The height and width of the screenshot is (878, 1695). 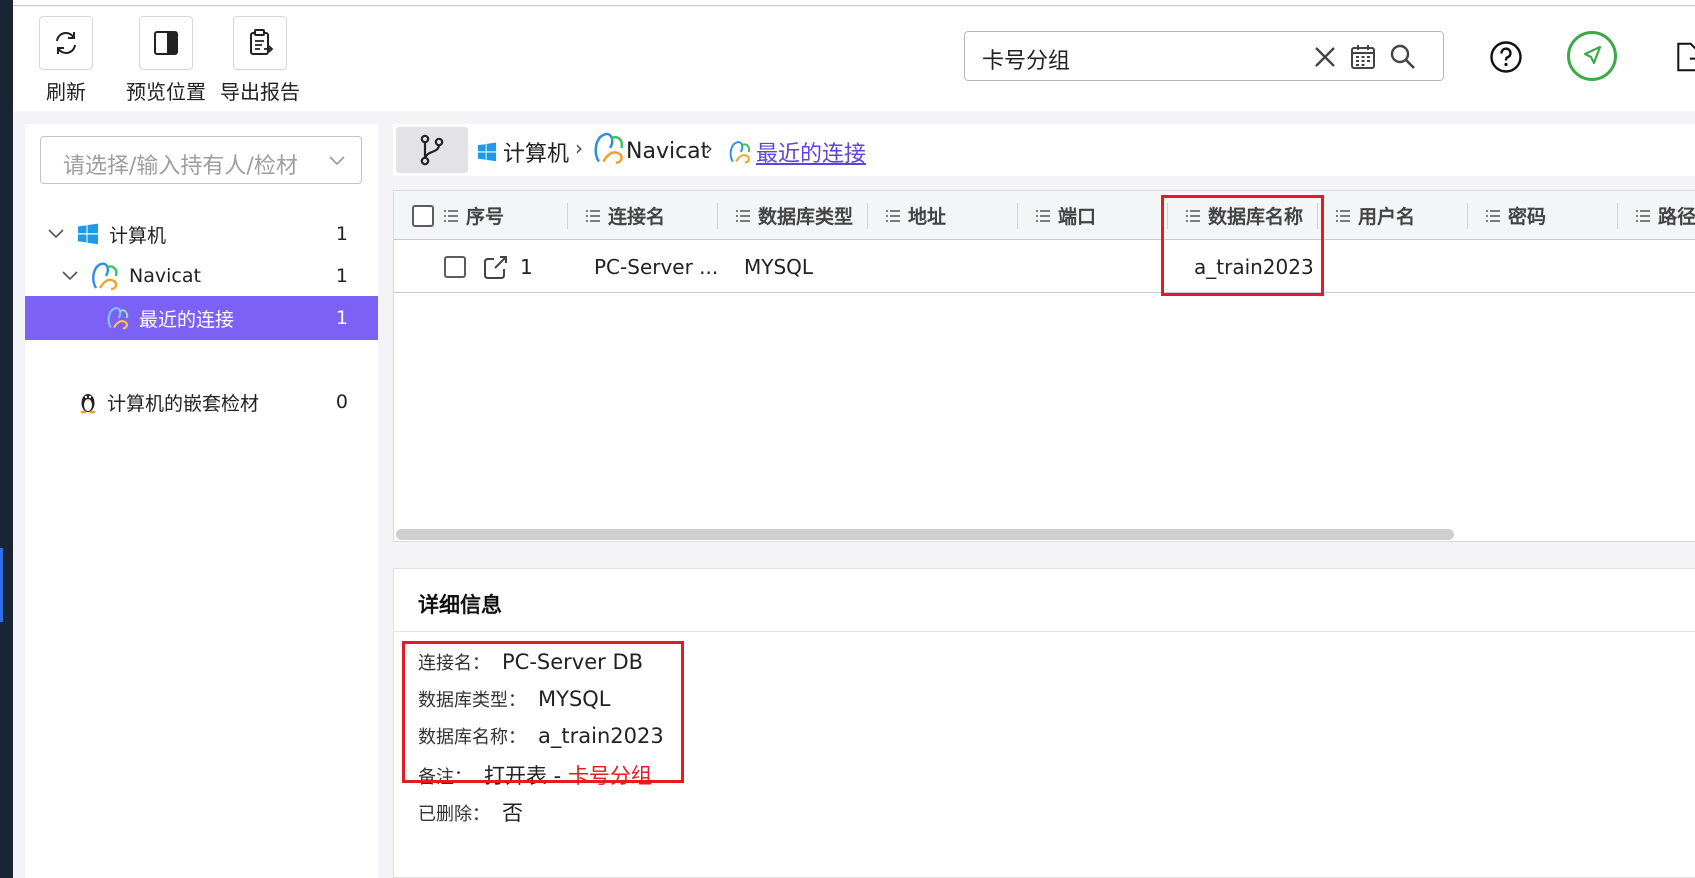 I want to click on detail-field-db-name: 数据库名称： a_train2023, so click(x=541, y=736).